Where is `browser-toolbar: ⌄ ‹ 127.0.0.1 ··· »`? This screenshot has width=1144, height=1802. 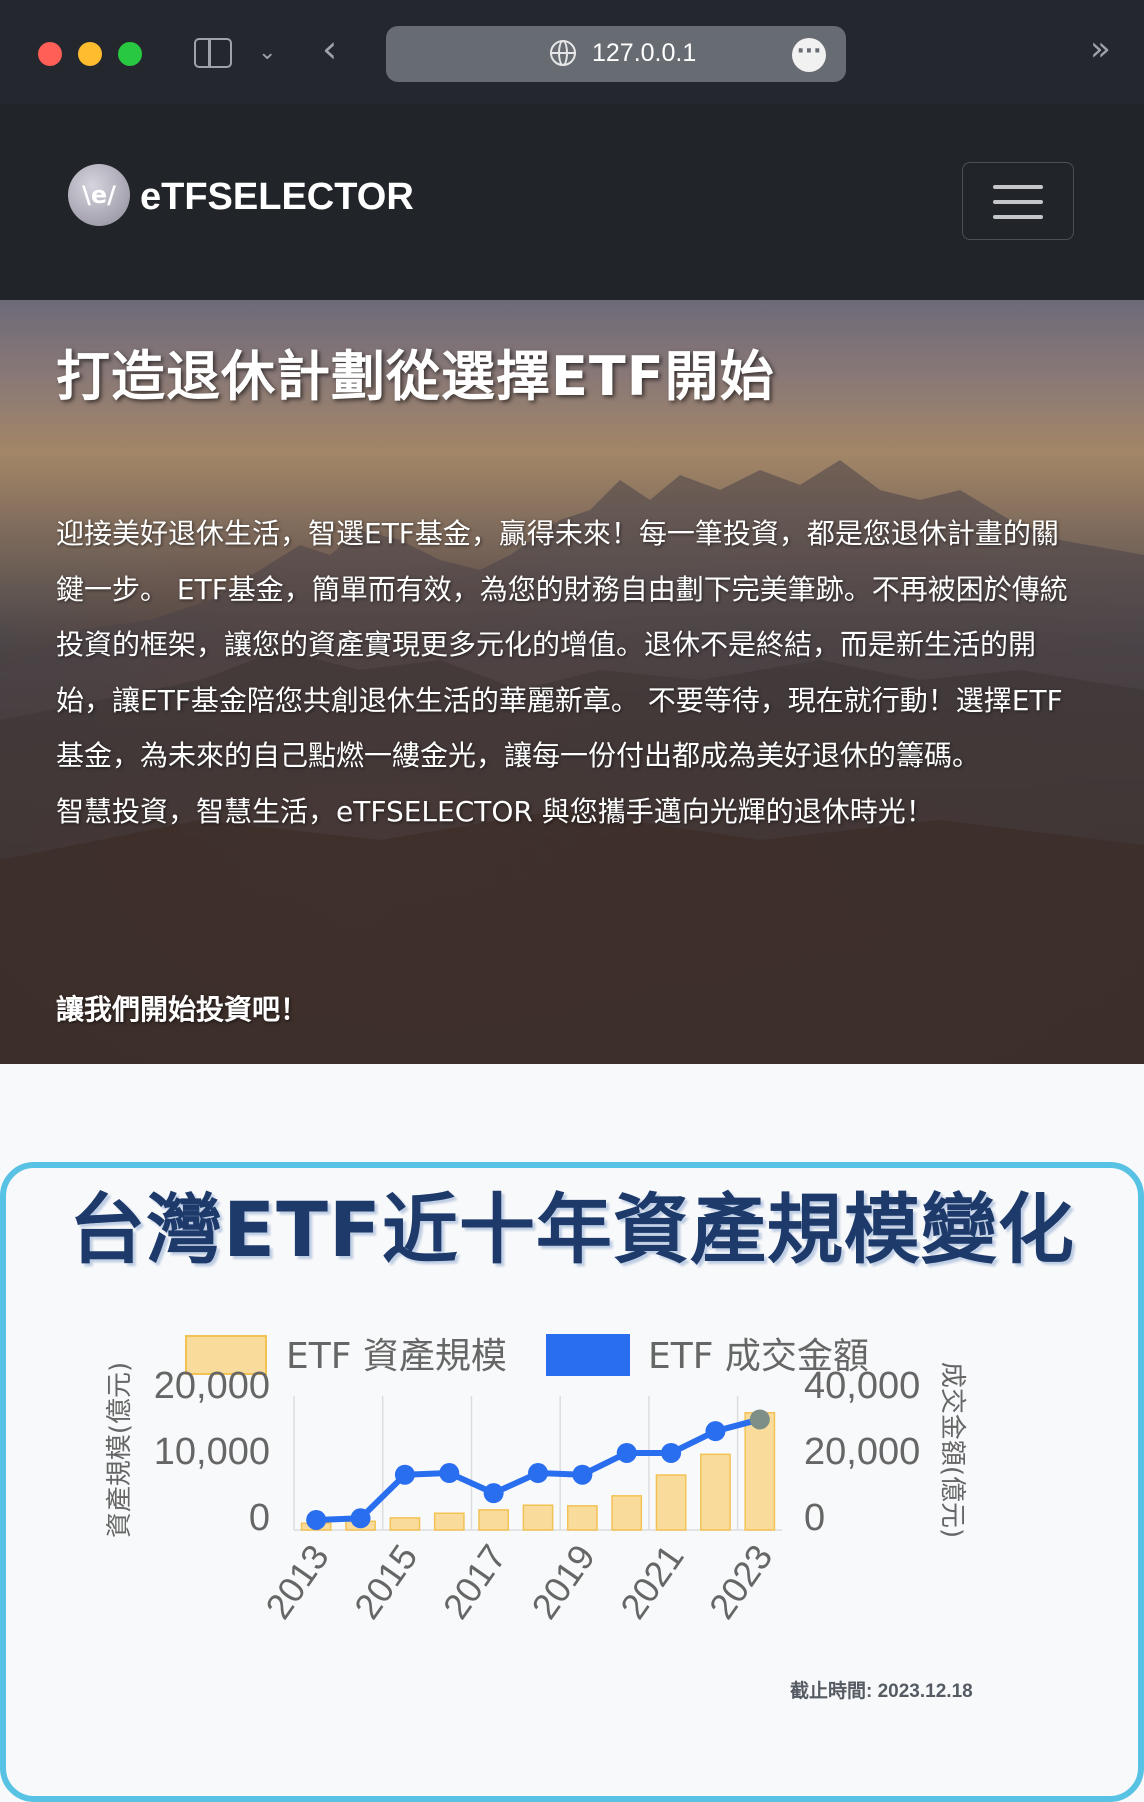 browser-toolbar: ⌄ ‹ 127.0.0.1 ··· » is located at coordinates (572, 52).